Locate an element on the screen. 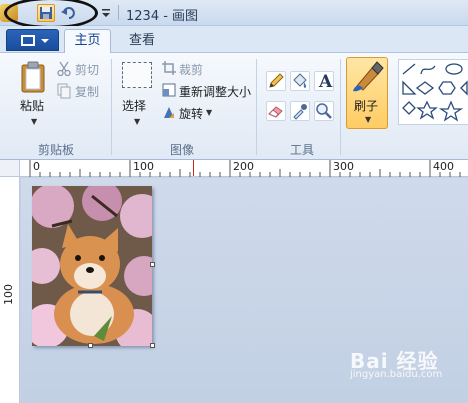 The height and width of the screenshot is (403, 468). paste-button is located at coordinates (33, 77).